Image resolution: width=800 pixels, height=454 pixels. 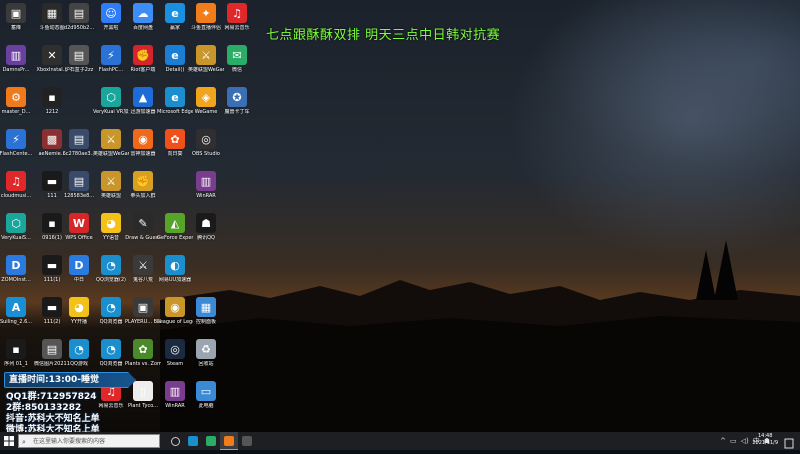 I want to click on desktop-icon: ✊ 拳头加入群, so click(x=143, y=185).